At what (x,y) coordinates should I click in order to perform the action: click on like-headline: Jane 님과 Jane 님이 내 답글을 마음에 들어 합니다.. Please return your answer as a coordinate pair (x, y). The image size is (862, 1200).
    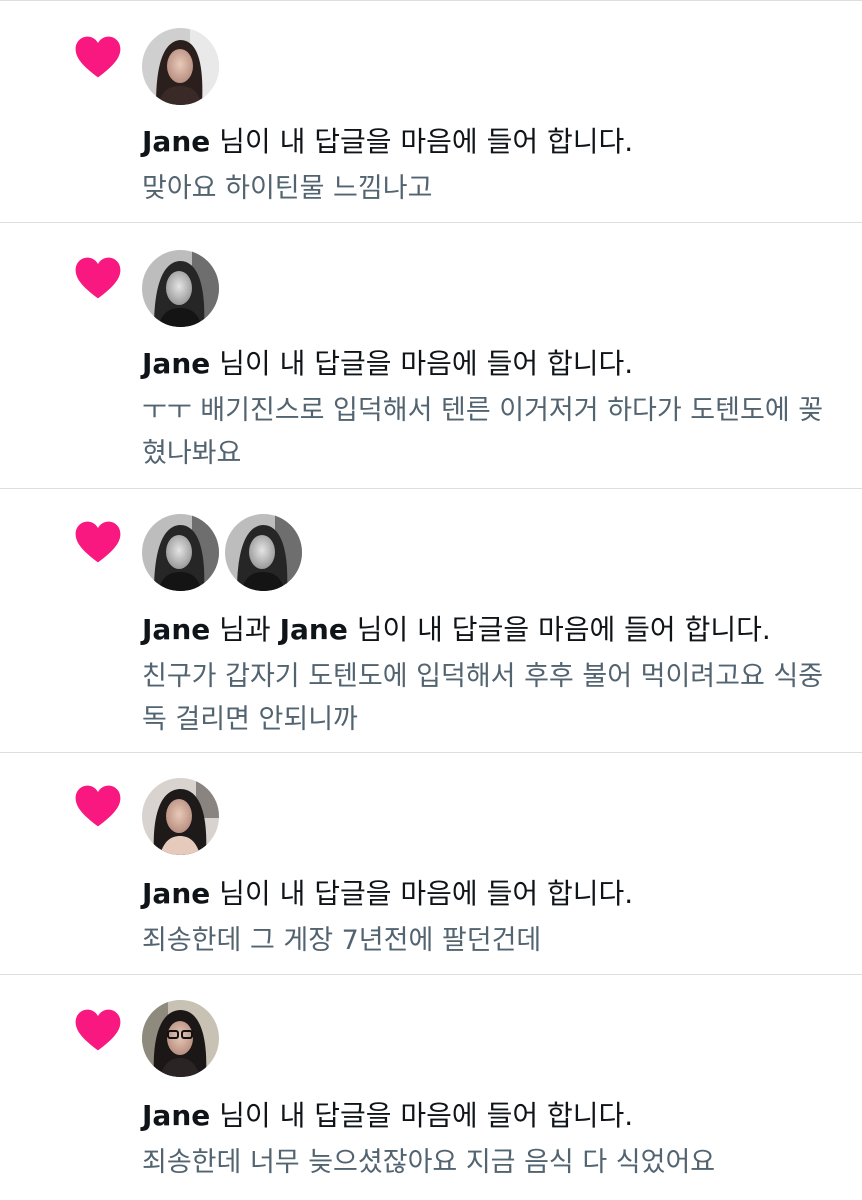
    Looking at the image, I should click on (492, 630).